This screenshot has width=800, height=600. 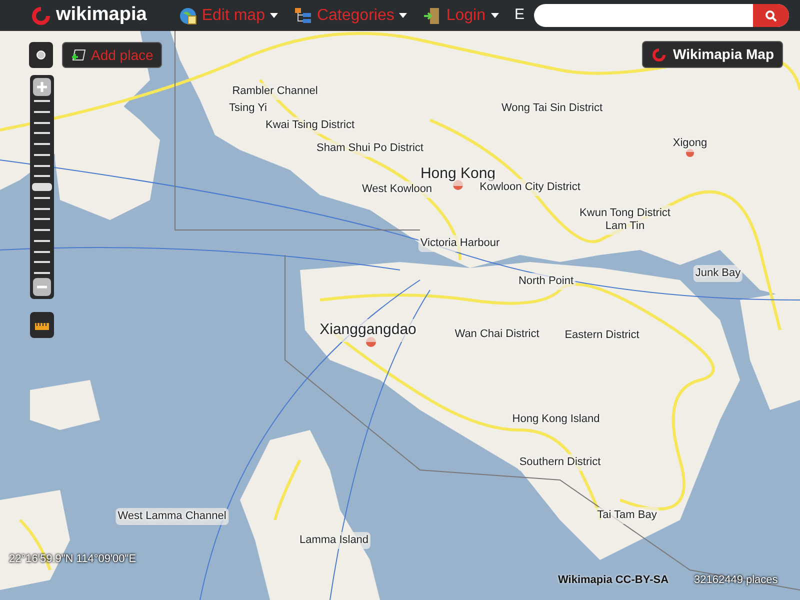 I want to click on map-label: Tai Tam Bay, so click(x=627, y=515).